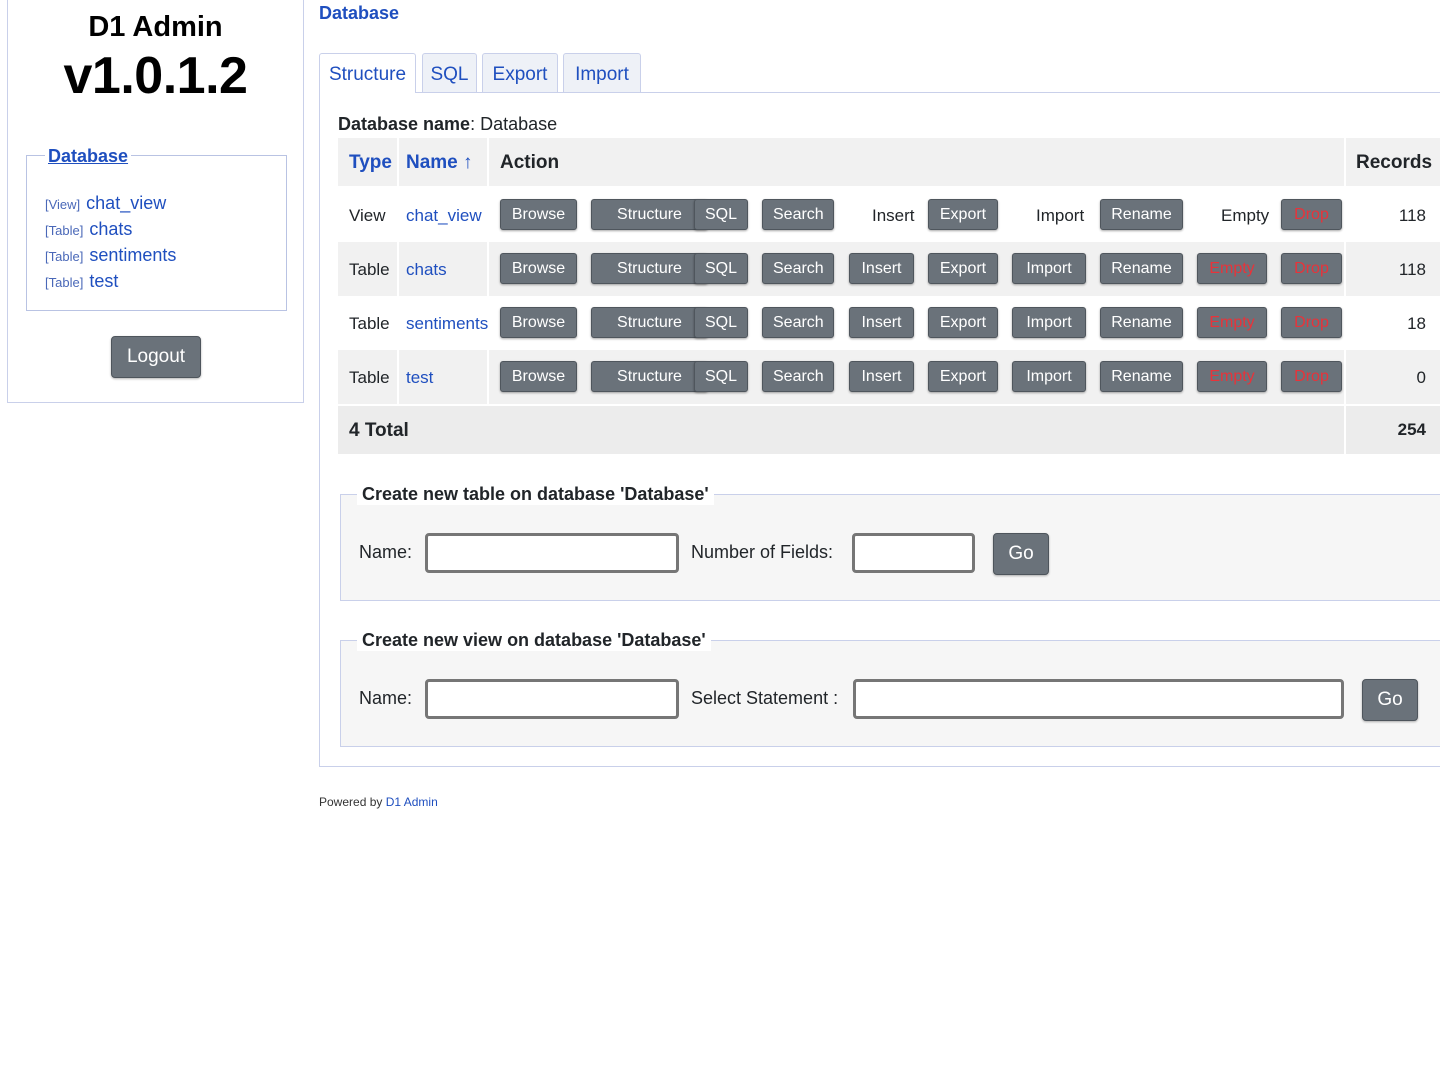  Describe the element at coordinates (370, 163) in the screenshot. I see `type-column-header: Type` at that location.